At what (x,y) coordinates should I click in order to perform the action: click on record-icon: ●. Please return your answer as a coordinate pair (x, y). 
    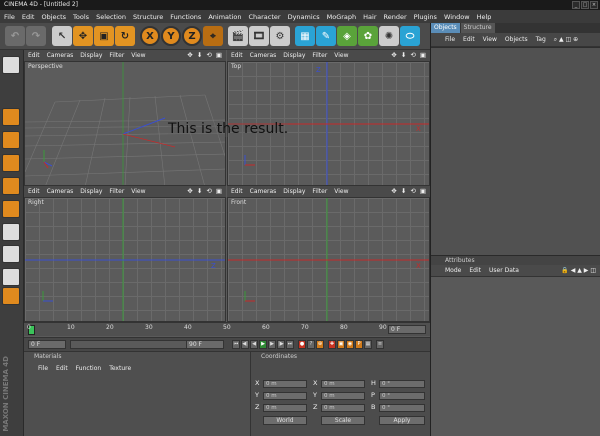
    Looking at the image, I should click on (302, 344).